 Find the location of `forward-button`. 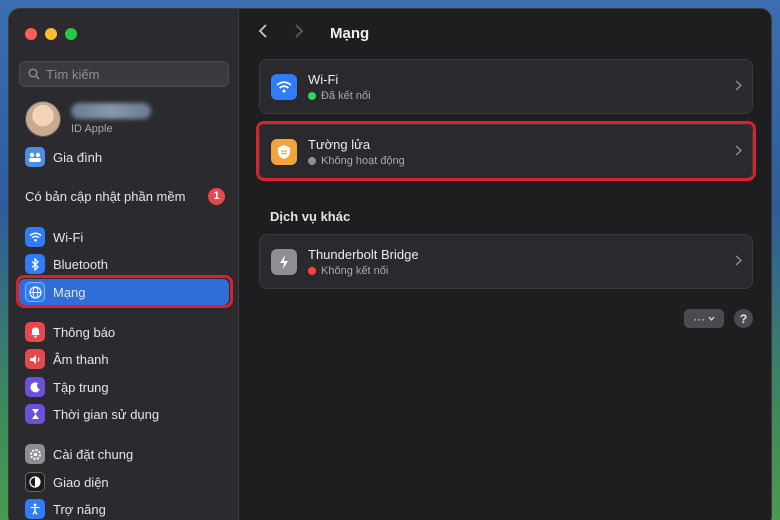

forward-button is located at coordinates (301, 33).